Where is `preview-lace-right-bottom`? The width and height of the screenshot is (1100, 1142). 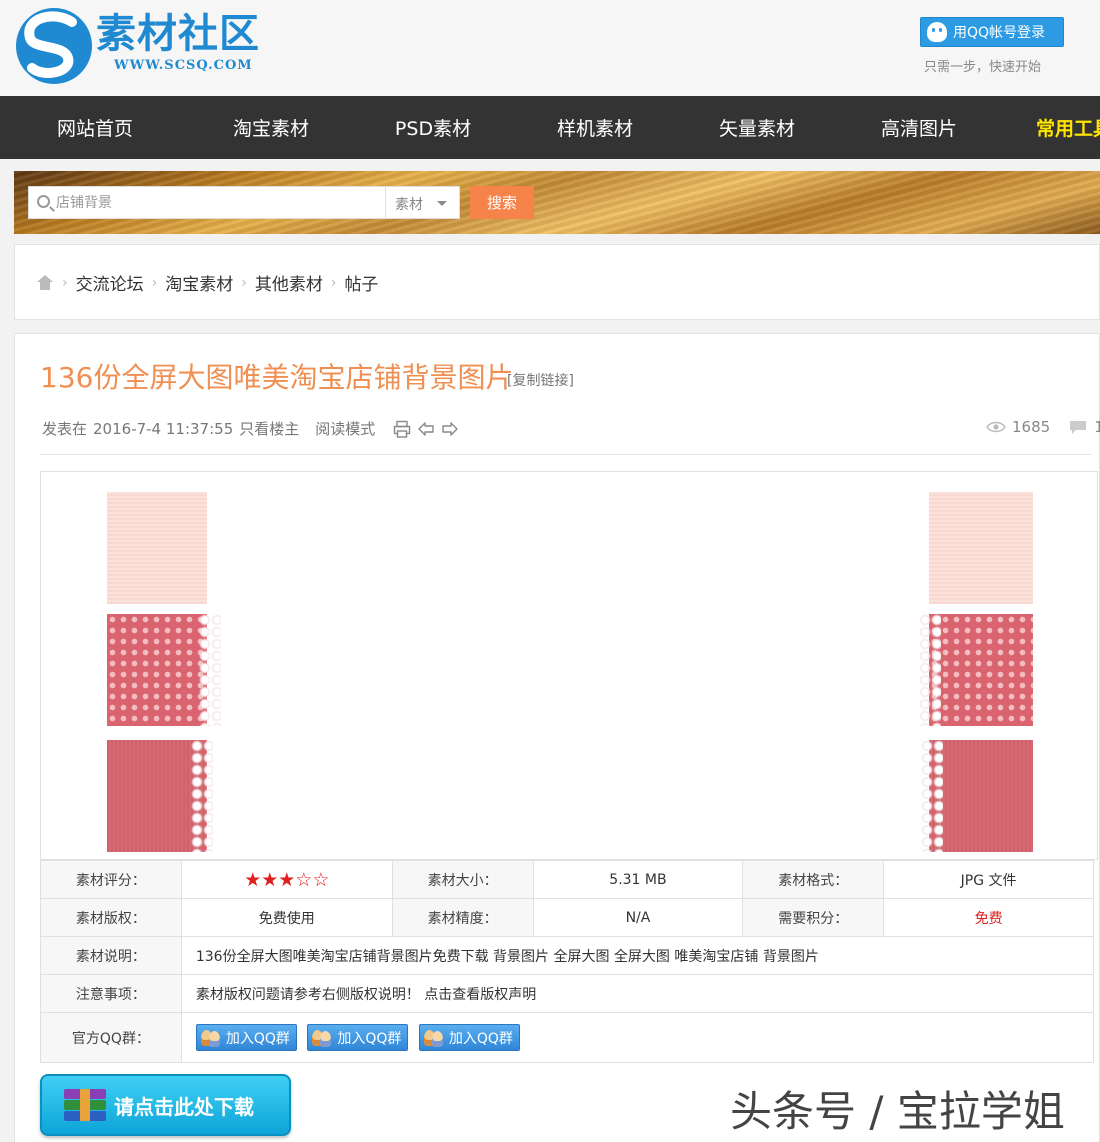
preview-lace-right-bottom is located at coordinates (932, 796).